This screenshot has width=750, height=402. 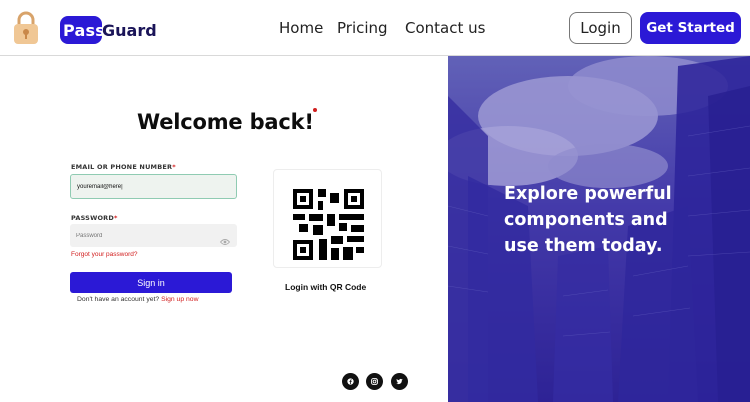 What do you see at coordinates (84, 30) in the screenshot?
I see `brand-name-pass: Pass` at bounding box center [84, 30].